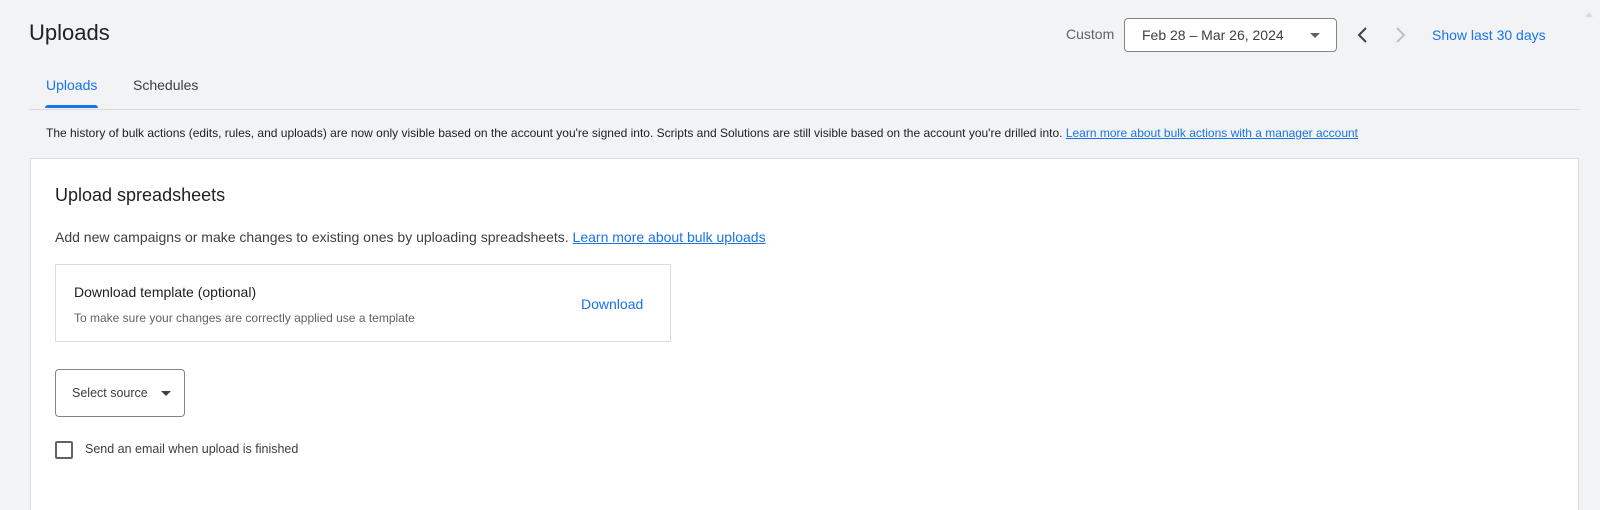 This screenshot has height=510, width=1600. I want to click on page-title: Uploads, so click(69, 32).